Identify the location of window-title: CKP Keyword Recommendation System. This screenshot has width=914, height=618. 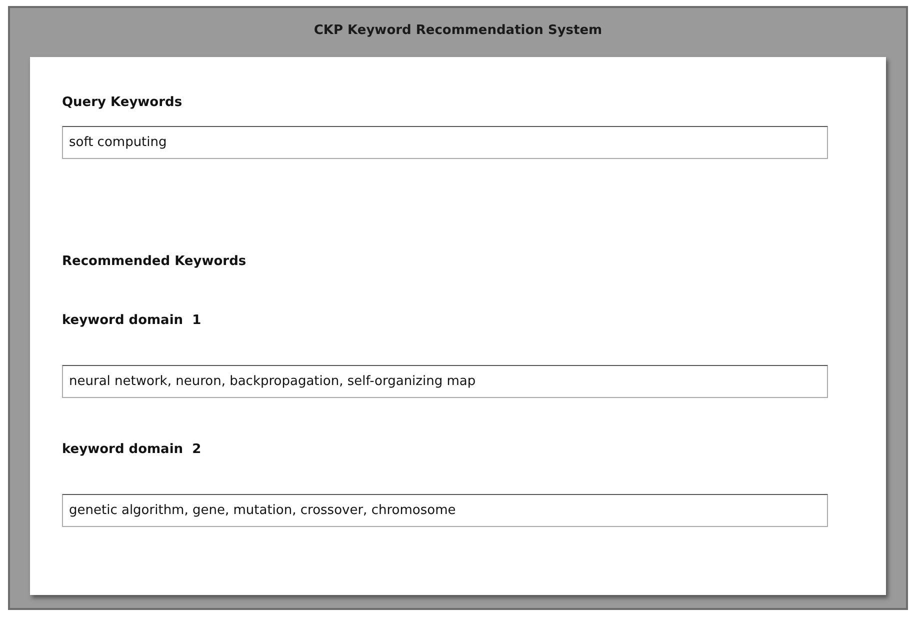
(458, 31).